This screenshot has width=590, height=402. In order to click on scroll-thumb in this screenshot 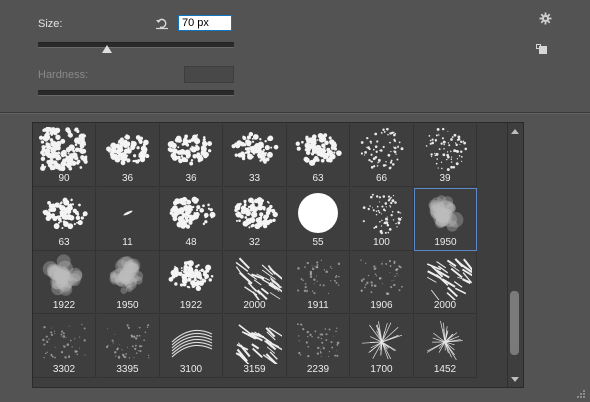, I will do `click(514, 323)`.